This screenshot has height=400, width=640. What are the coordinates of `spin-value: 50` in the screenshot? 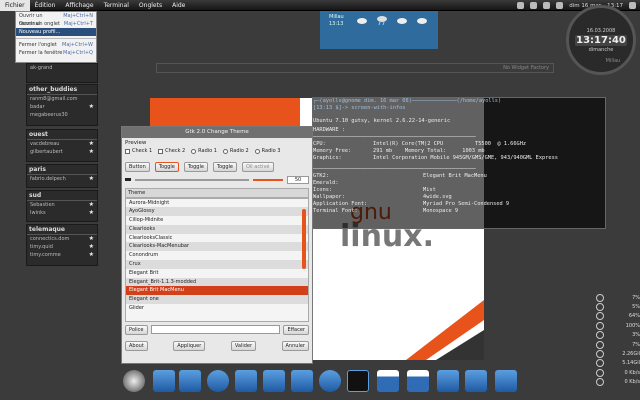 It's located at (298, 179).